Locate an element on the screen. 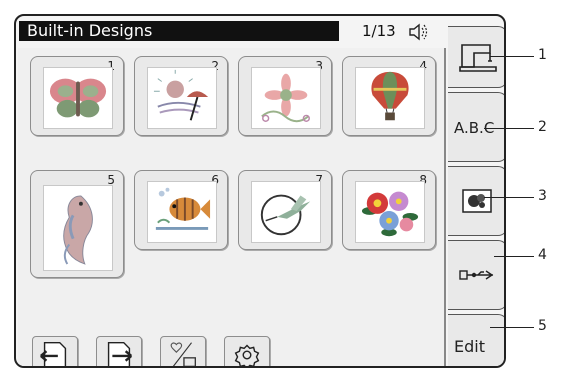 This screenshot has height=373, width=563. memory-design-icon is located at coordinates (477, 201).